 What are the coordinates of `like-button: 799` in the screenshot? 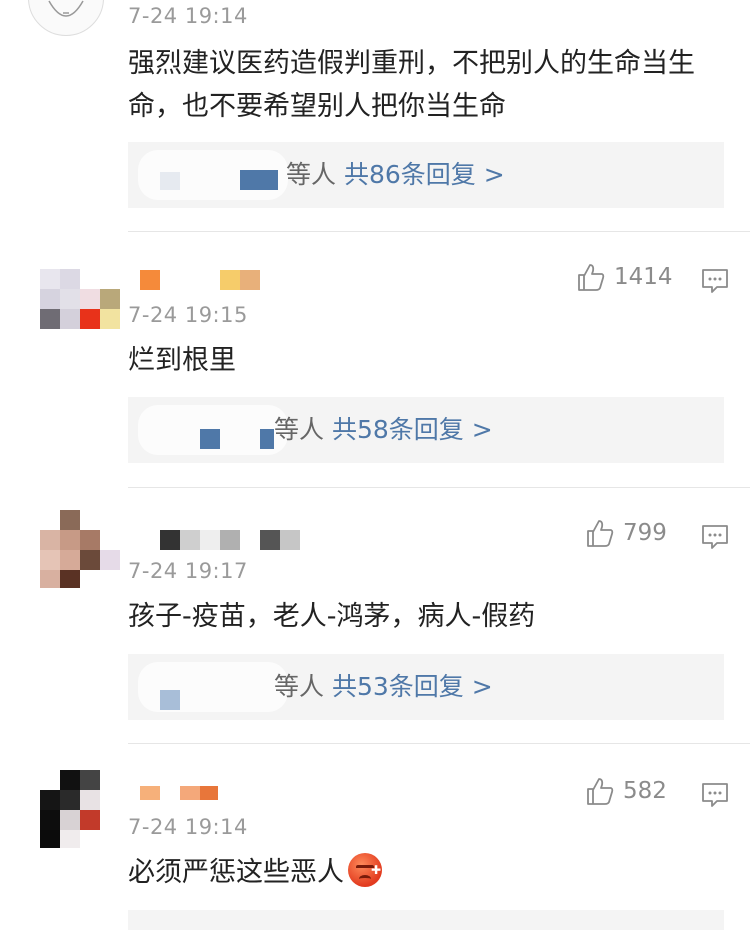 It's located at (626, 533).